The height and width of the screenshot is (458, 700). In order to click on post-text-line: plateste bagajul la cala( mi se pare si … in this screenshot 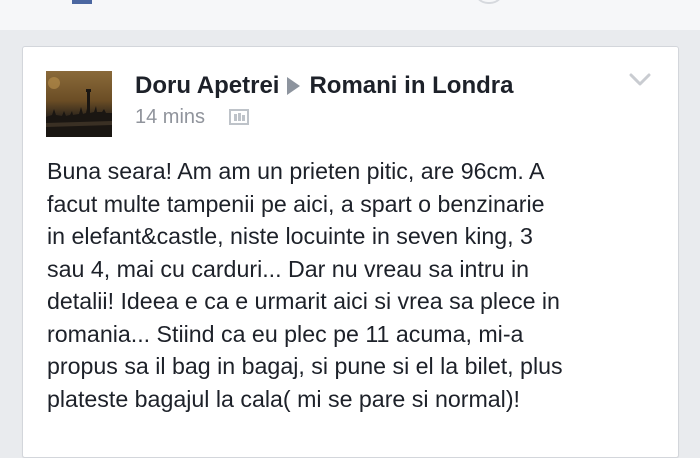, I will do `click(283, 398)`.